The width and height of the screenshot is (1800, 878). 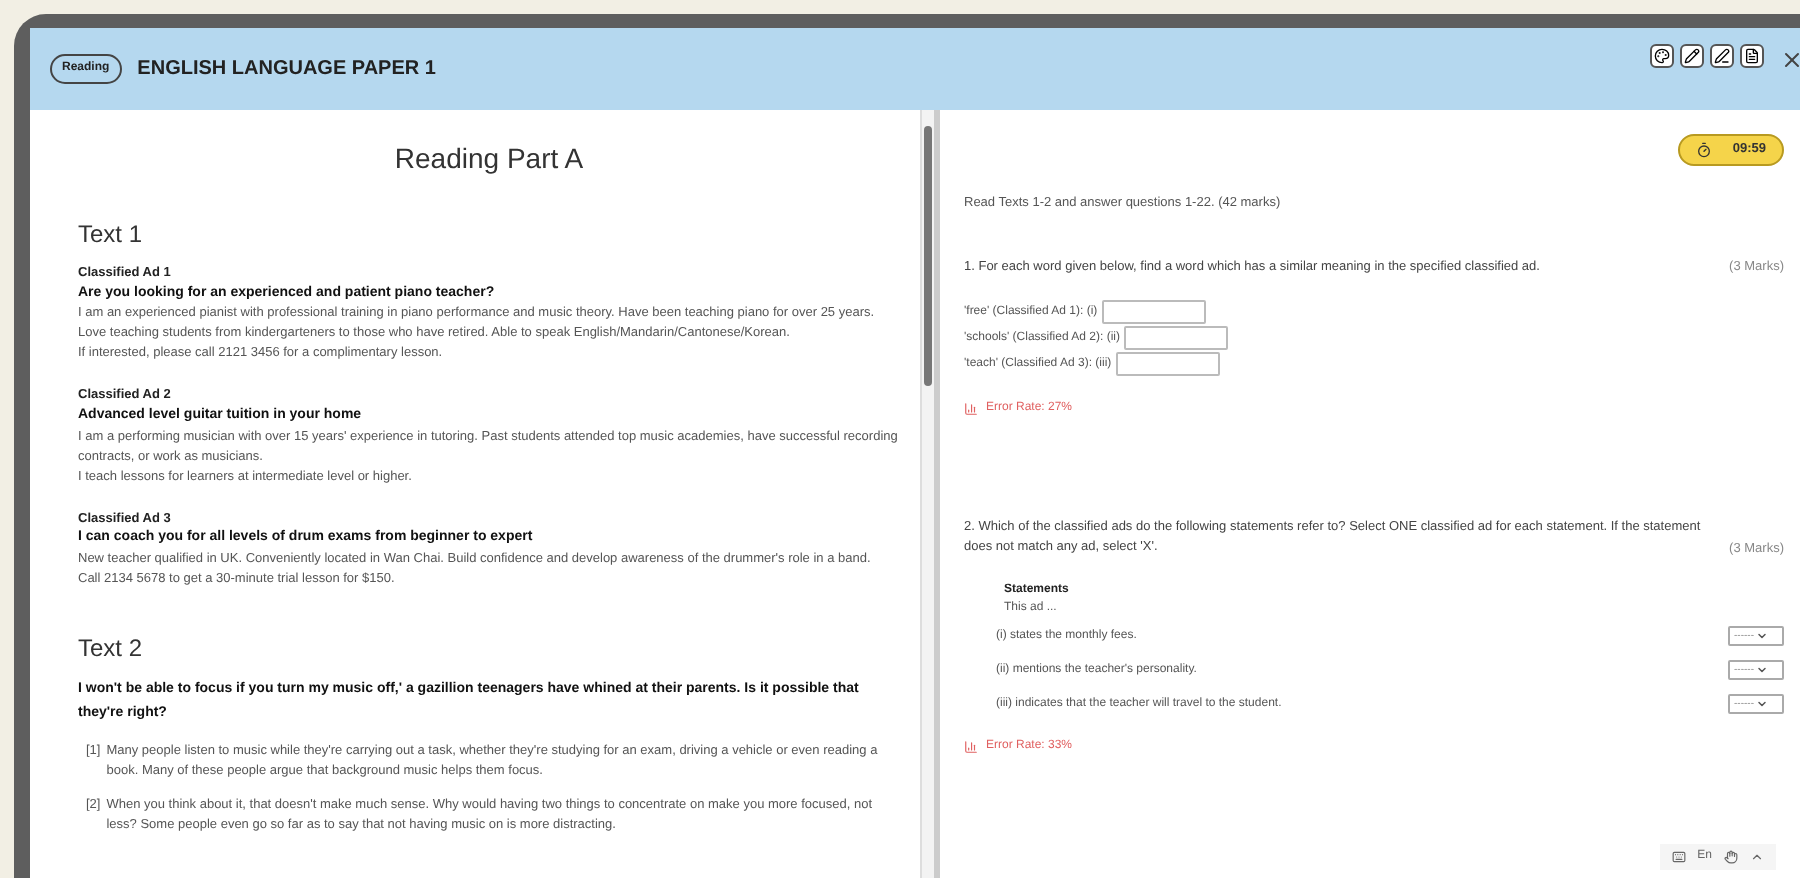 I want to click on passage-title: Reading Part A, so click(x=489, y=159).